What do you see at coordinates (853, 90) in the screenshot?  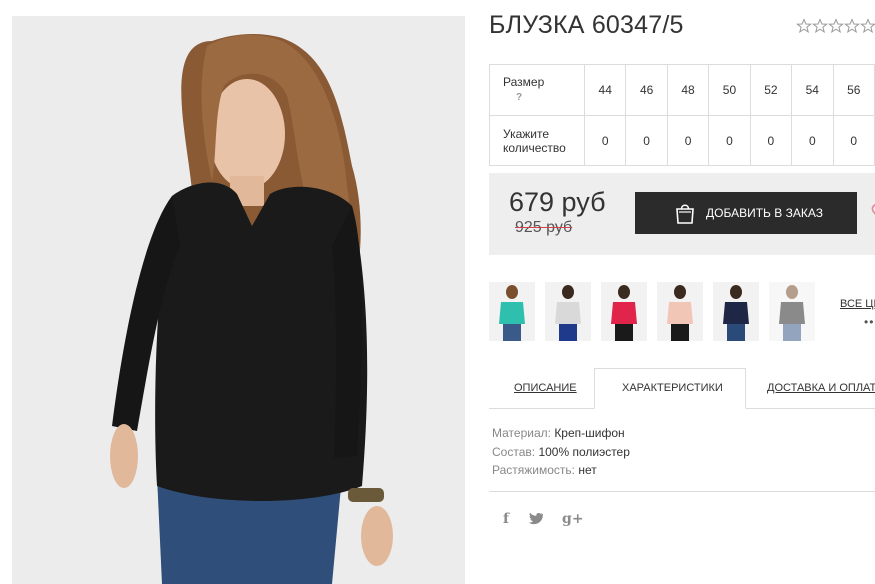 I see `size-cell: 56` at bounding box center [853, 90].